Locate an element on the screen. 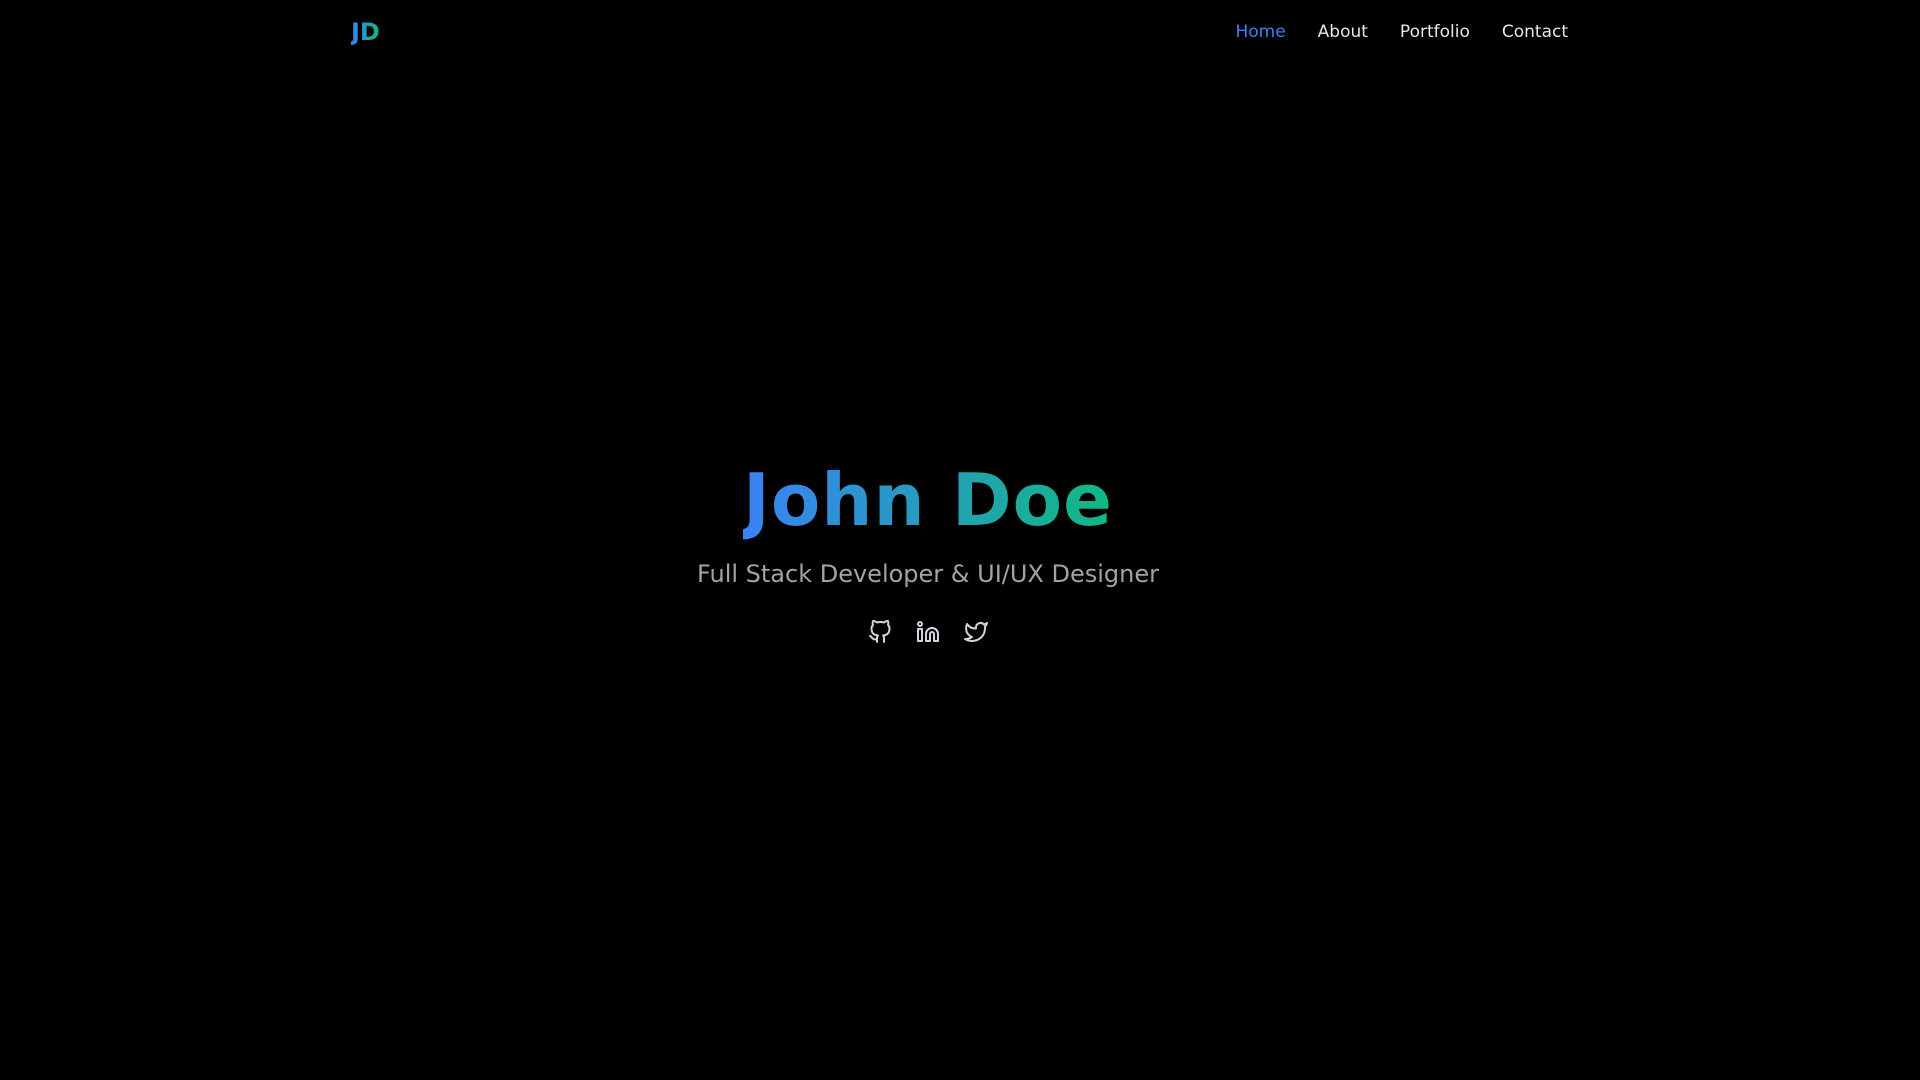 The width and height of the screenshot is (1920, 1080). twitter-icon is located at coordinates (976, 632).